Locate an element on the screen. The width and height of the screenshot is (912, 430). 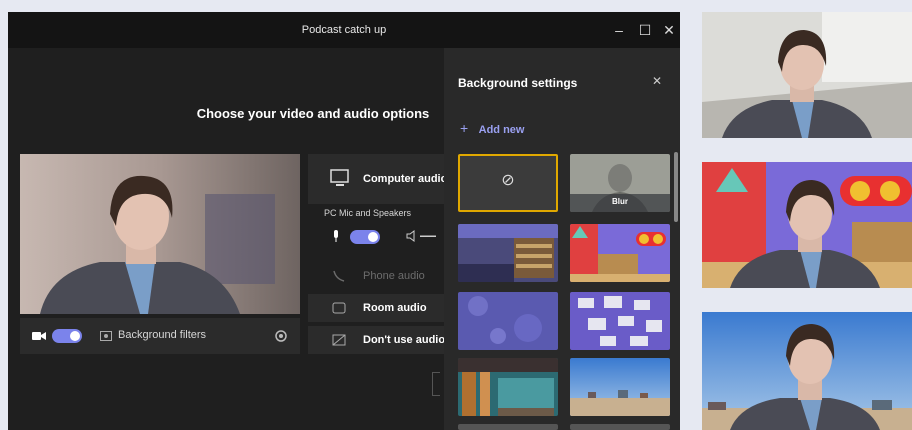
background-filters-button: Background filters is located at coordinates (162, 335).